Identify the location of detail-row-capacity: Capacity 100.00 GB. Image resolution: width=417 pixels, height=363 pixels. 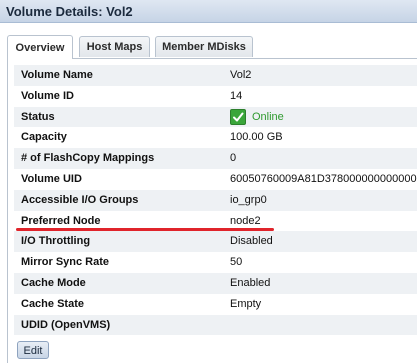
(215, 138).